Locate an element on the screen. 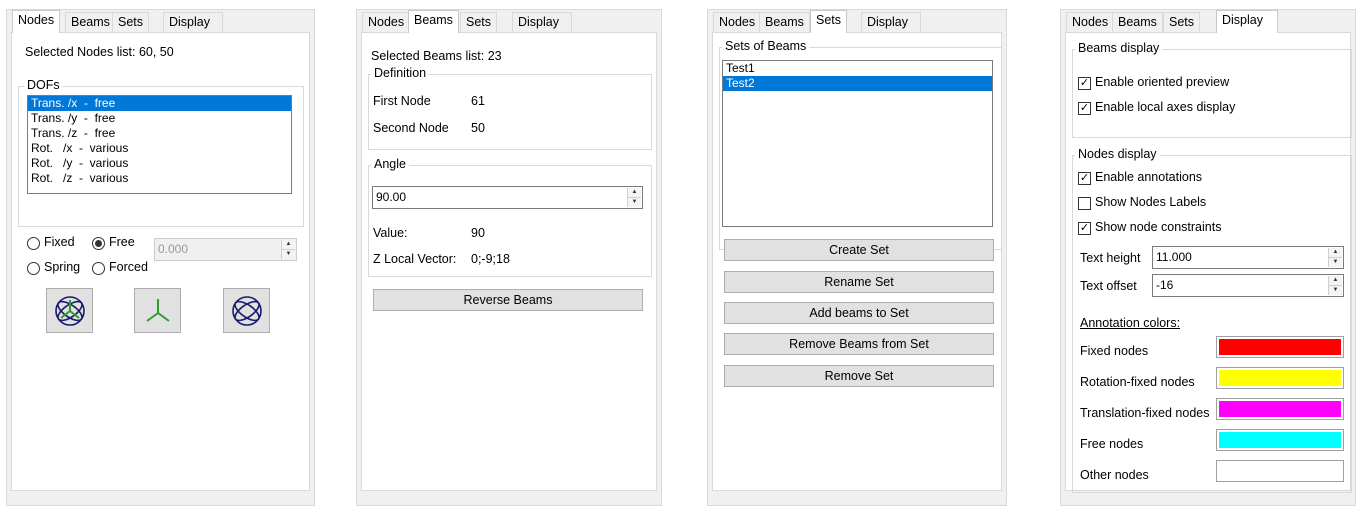  remove-set-button: Remove Set is located at coordinates (859, 376).